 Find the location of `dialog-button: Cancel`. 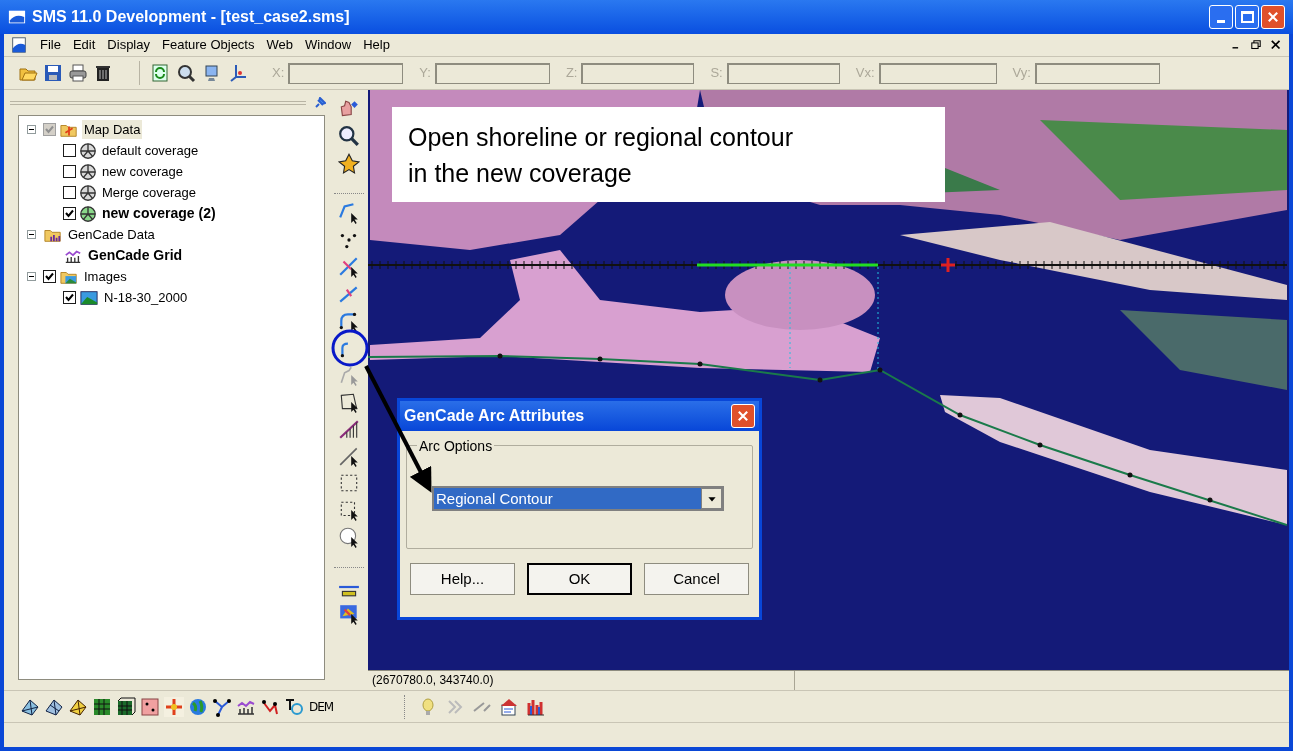

dialog-button: Cancel is located at coordinates (696, 579).